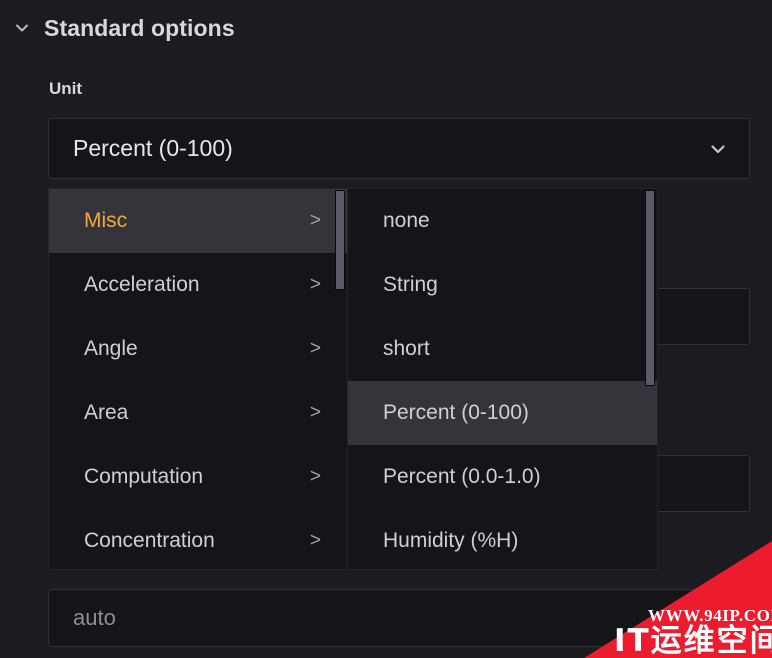 The width and height of the screenshot is (772, 658). I want to click on unit-menu-item-label: Percent (0-100), so click(456, 412).